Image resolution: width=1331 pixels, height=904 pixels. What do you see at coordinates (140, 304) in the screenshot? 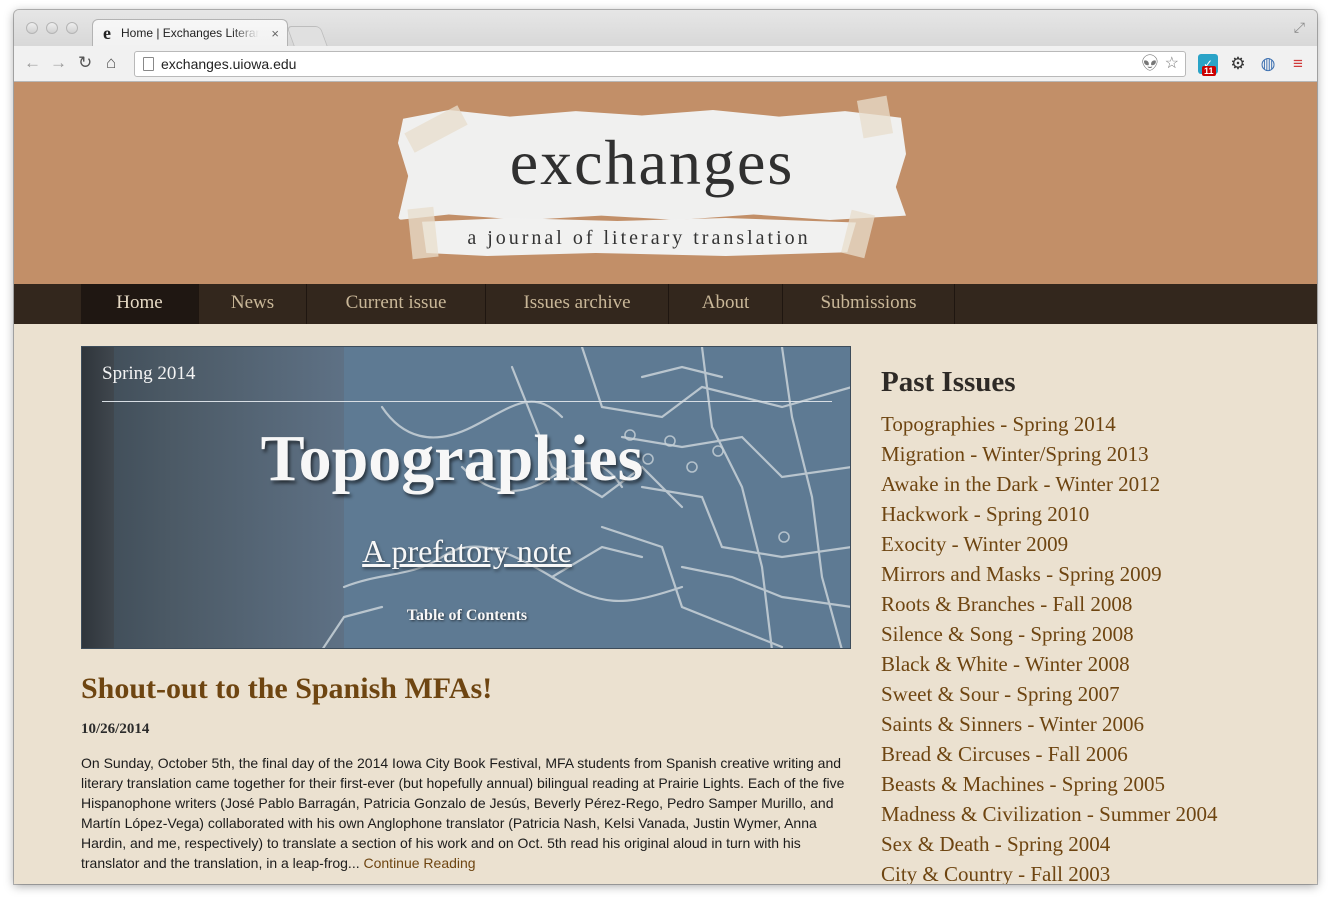
I see `nav-home: Home` at bounding box center [140, 304].